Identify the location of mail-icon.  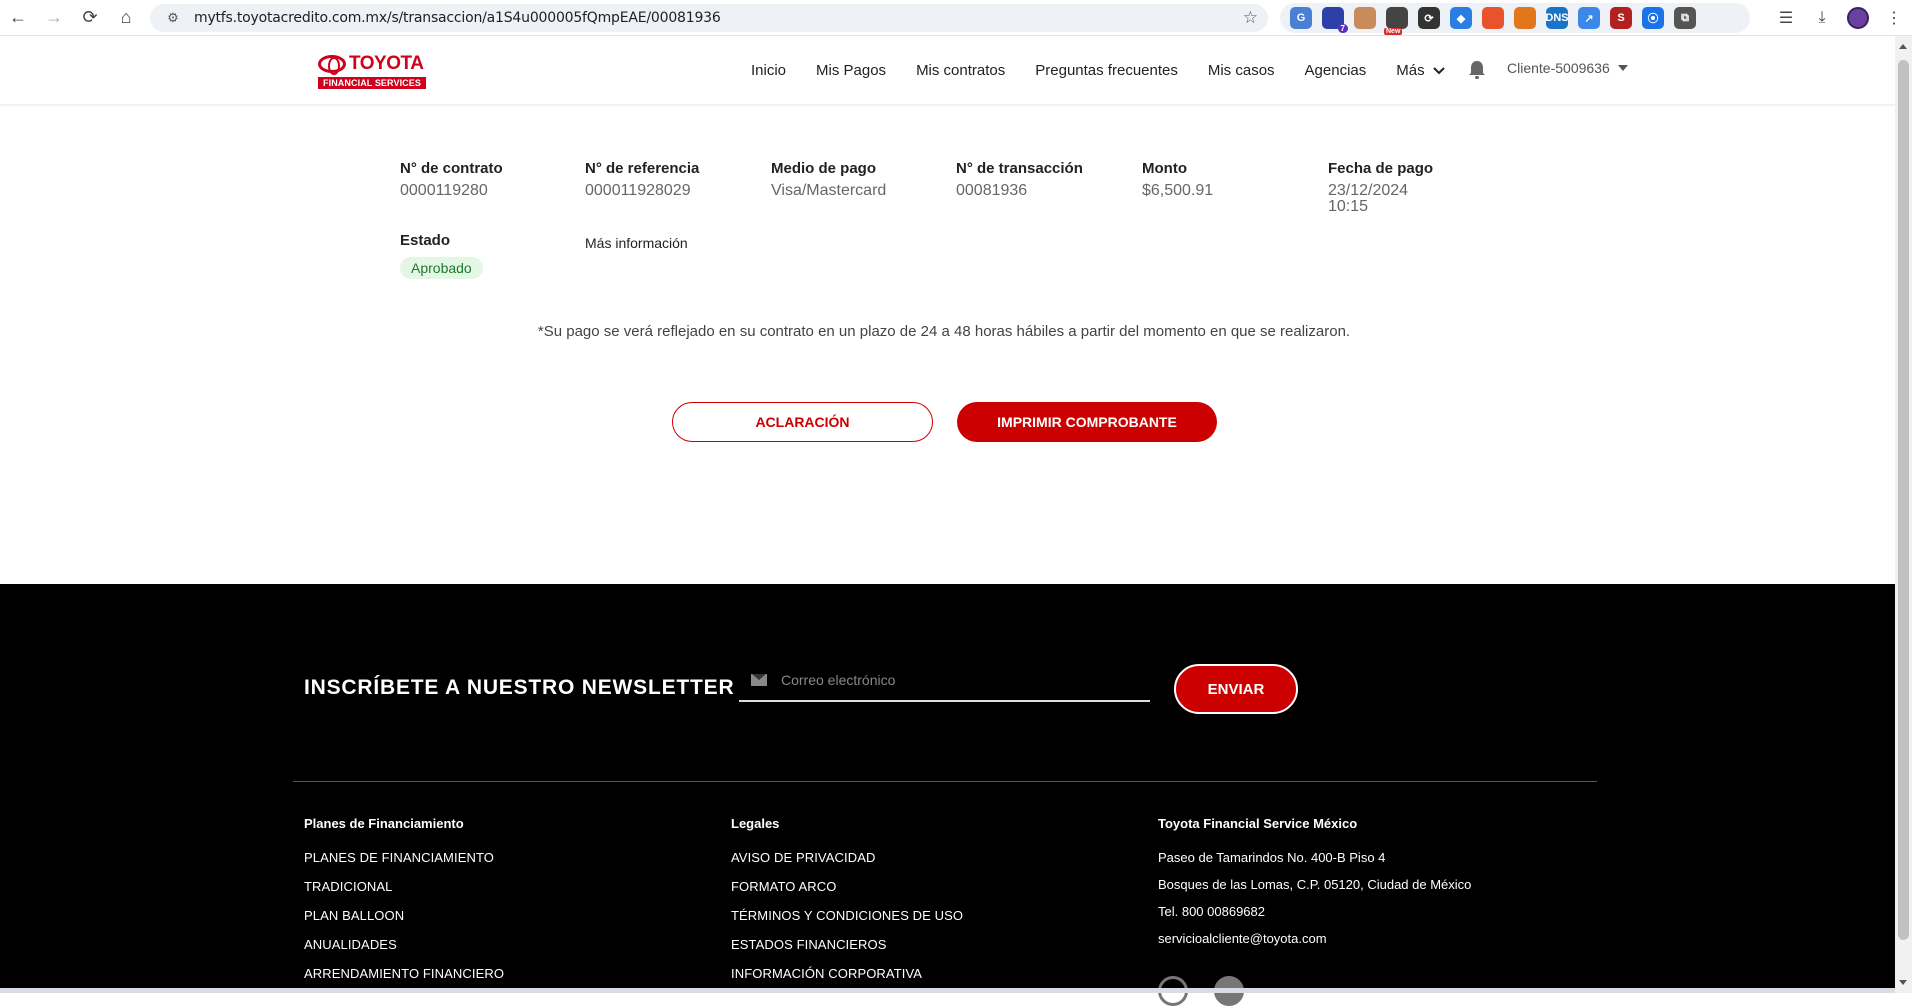
(759, 680).